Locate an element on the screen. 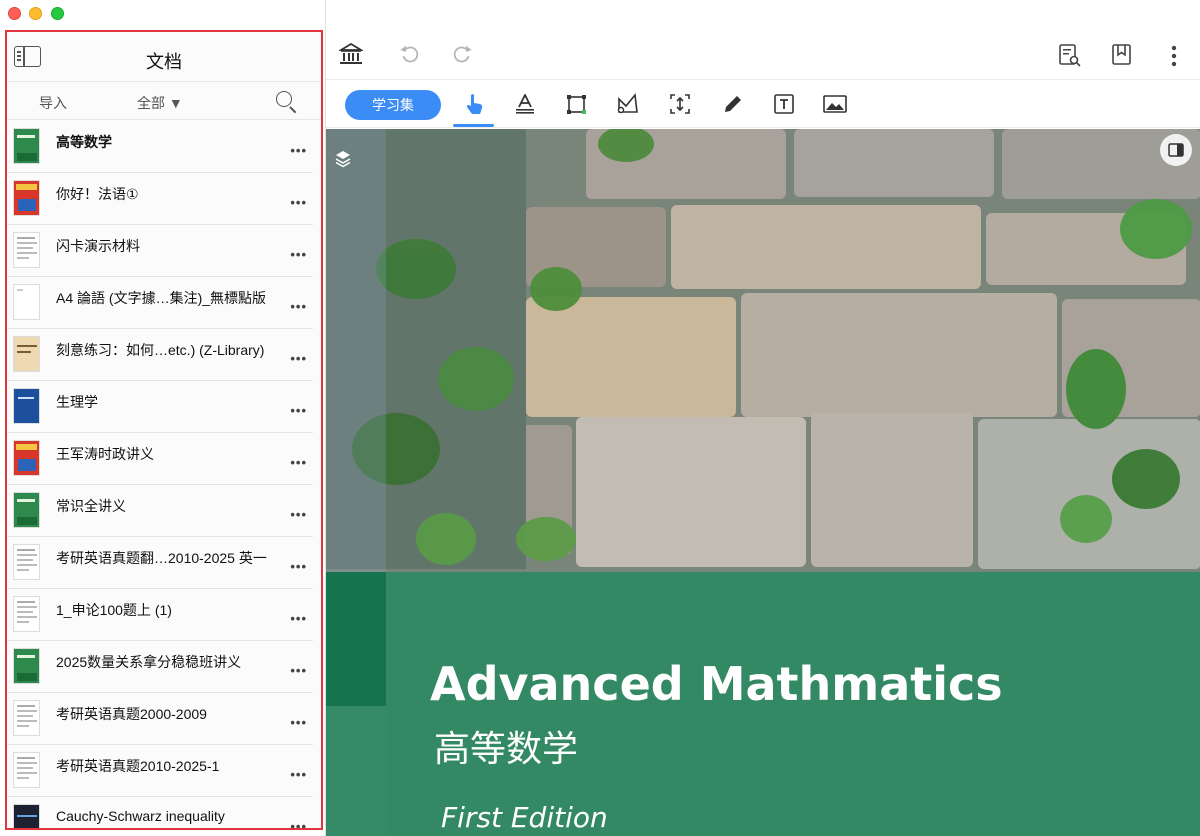 This screenshot has width=1200, height=836. panel-right-icon is located at coordinates (1176, 150).